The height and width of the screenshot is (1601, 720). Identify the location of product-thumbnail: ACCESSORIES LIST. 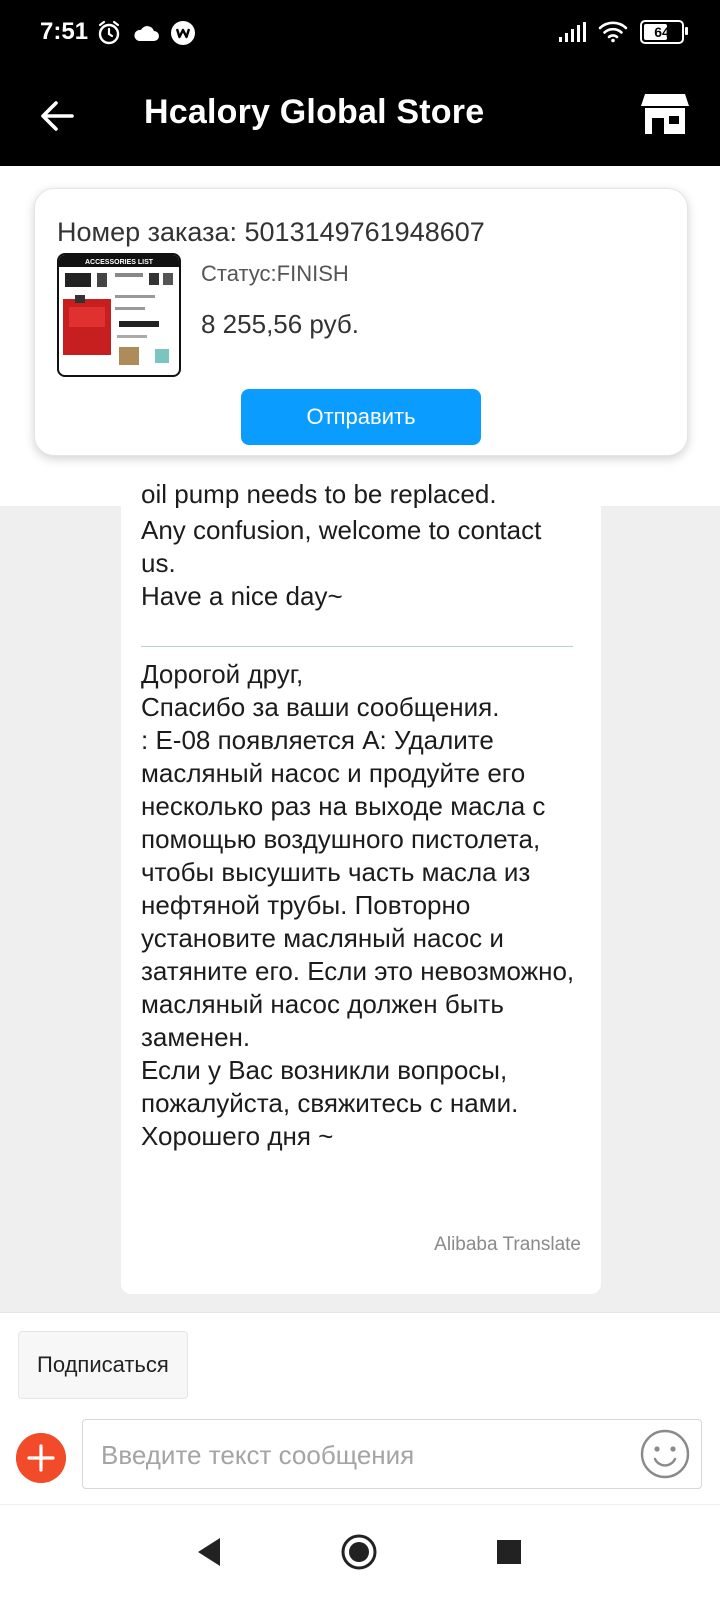
(119, 315).